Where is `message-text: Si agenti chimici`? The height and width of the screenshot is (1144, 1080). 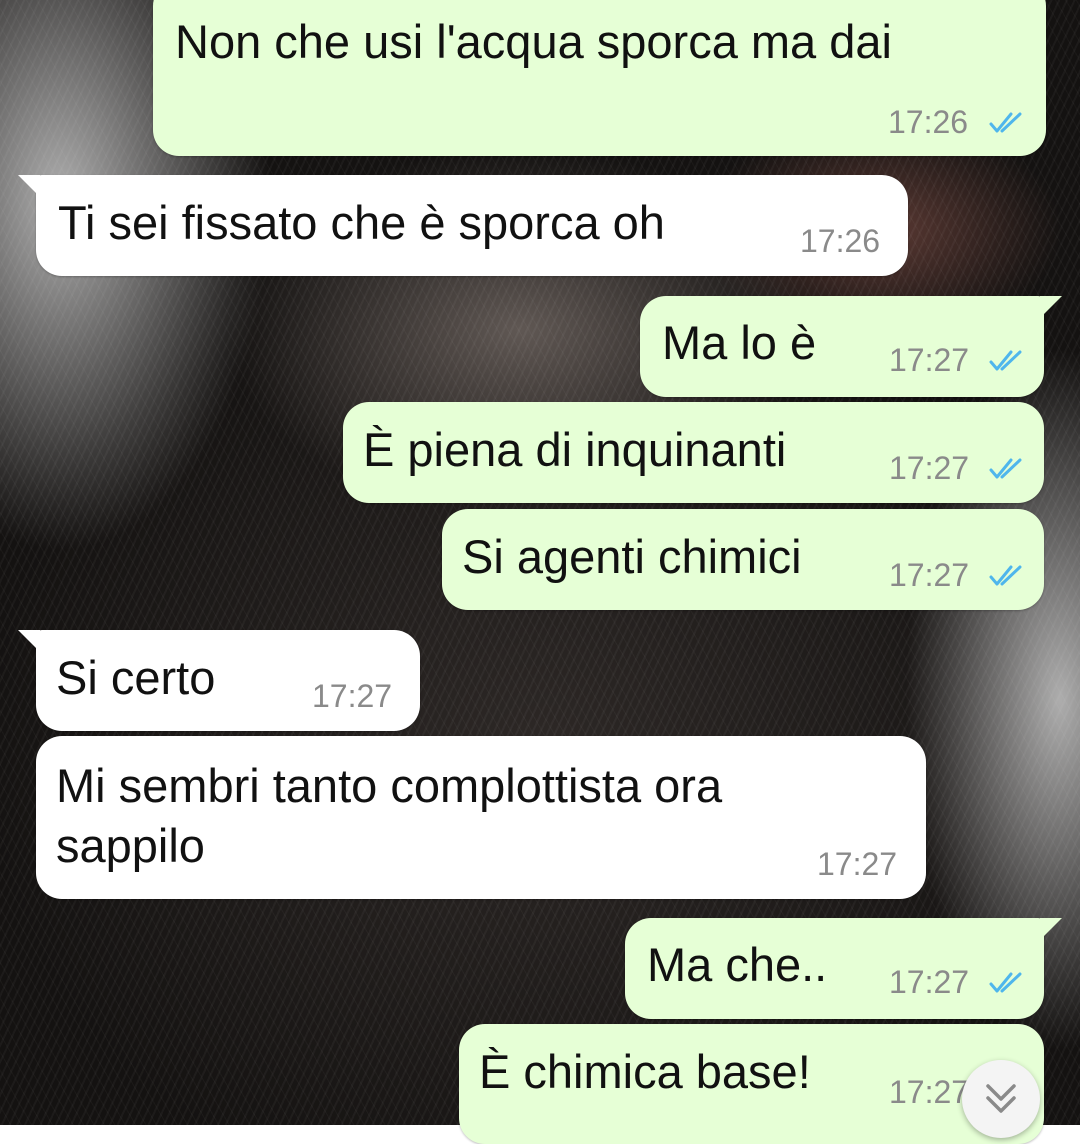 message-text: Si agenti chimici is located at coordinates (632, 556).